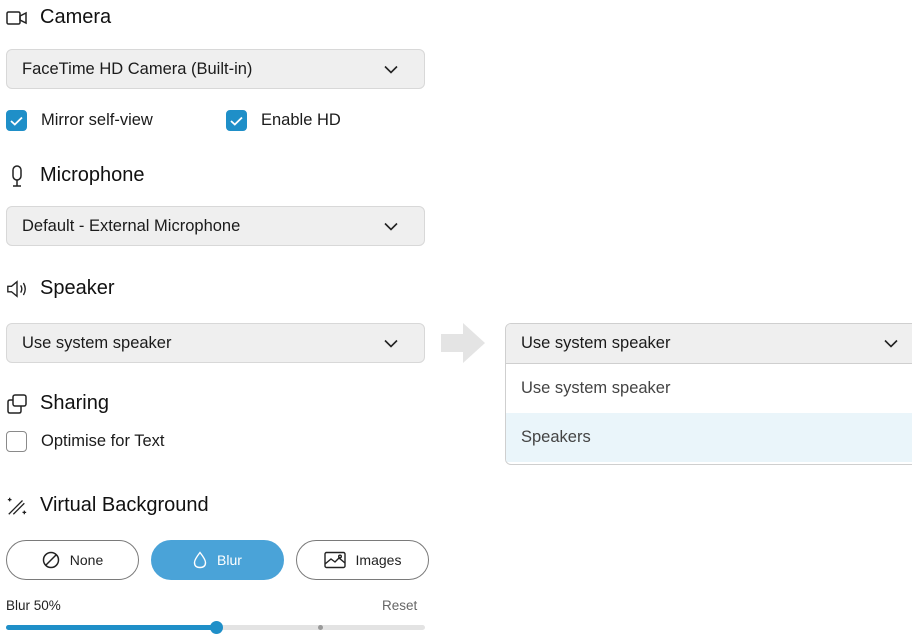  I want to click on image-icon, so click(334, 560).